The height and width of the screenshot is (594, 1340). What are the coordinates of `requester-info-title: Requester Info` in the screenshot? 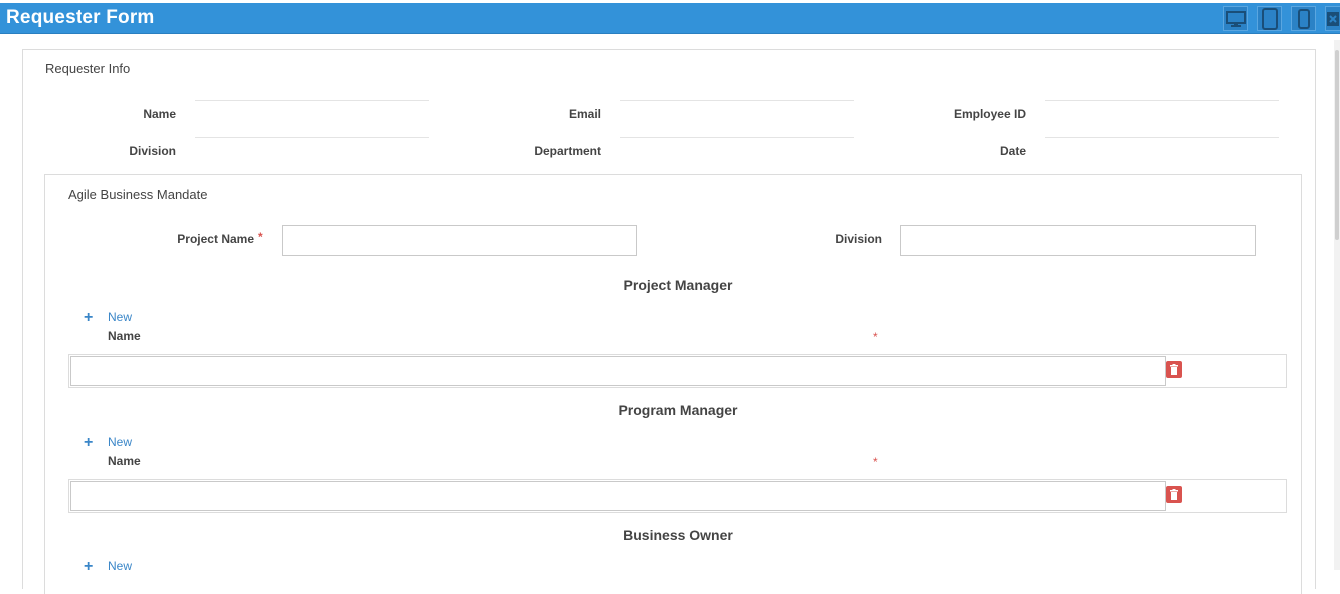 It's located at (88, 68).